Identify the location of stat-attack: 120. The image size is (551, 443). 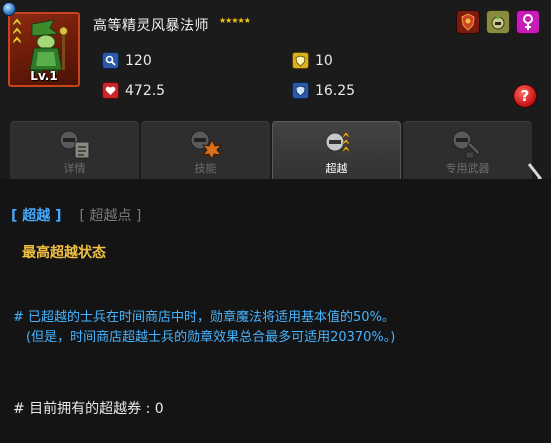
(127, 60).